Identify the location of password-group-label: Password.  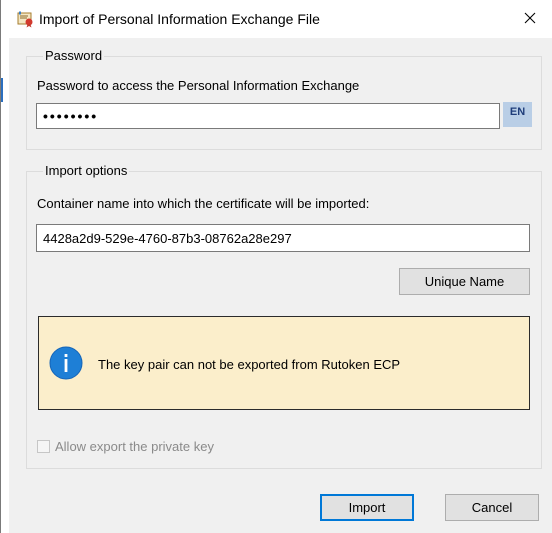
(74, 55).